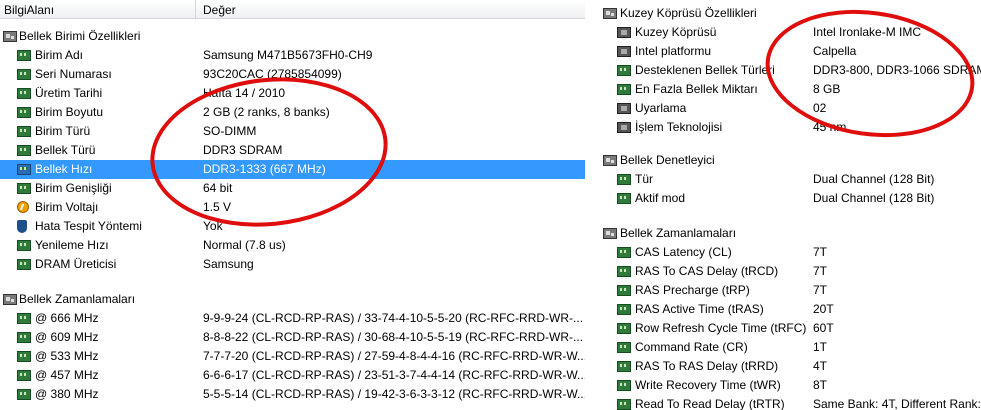 The height and width of the screenshot is (410, 981). Describe the element at coordinates (678, 233) in the screenshot. I see `group-title: Bellek Zamanlamaları` at that location.